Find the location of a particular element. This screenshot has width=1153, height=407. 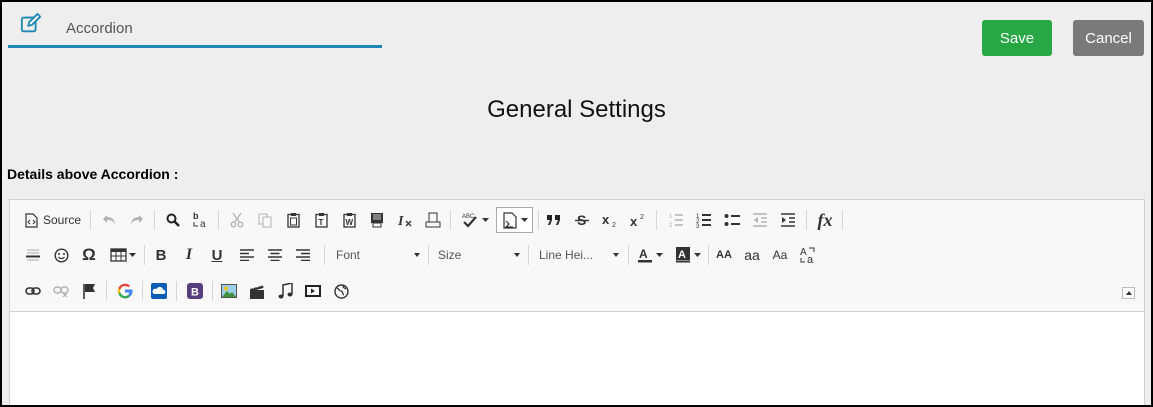

clapperboard-icon is located at coordinates (257, 291).